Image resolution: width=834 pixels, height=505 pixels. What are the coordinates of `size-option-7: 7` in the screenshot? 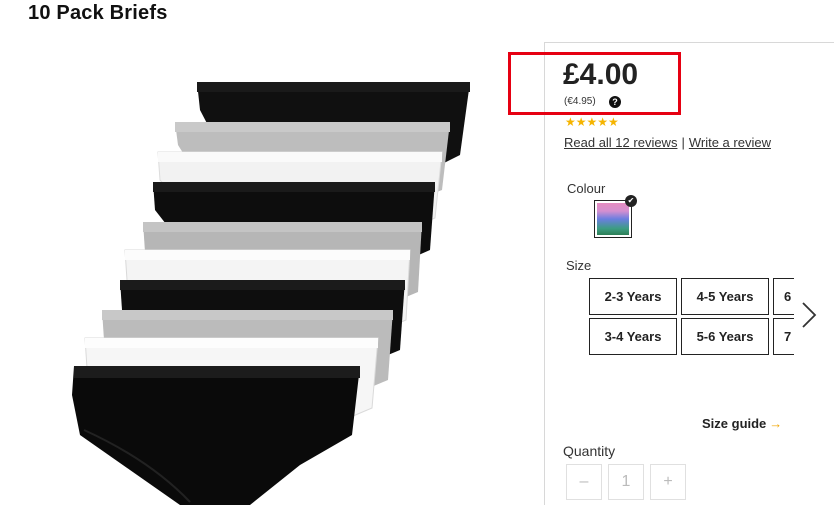 It's located at (783, 336).